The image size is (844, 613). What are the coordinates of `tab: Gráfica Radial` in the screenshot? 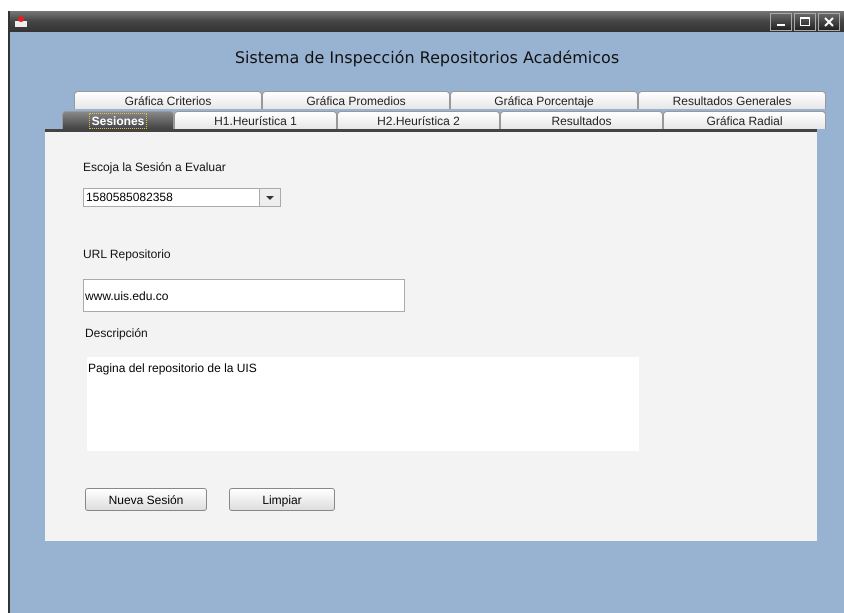 It's located at (744, 120).